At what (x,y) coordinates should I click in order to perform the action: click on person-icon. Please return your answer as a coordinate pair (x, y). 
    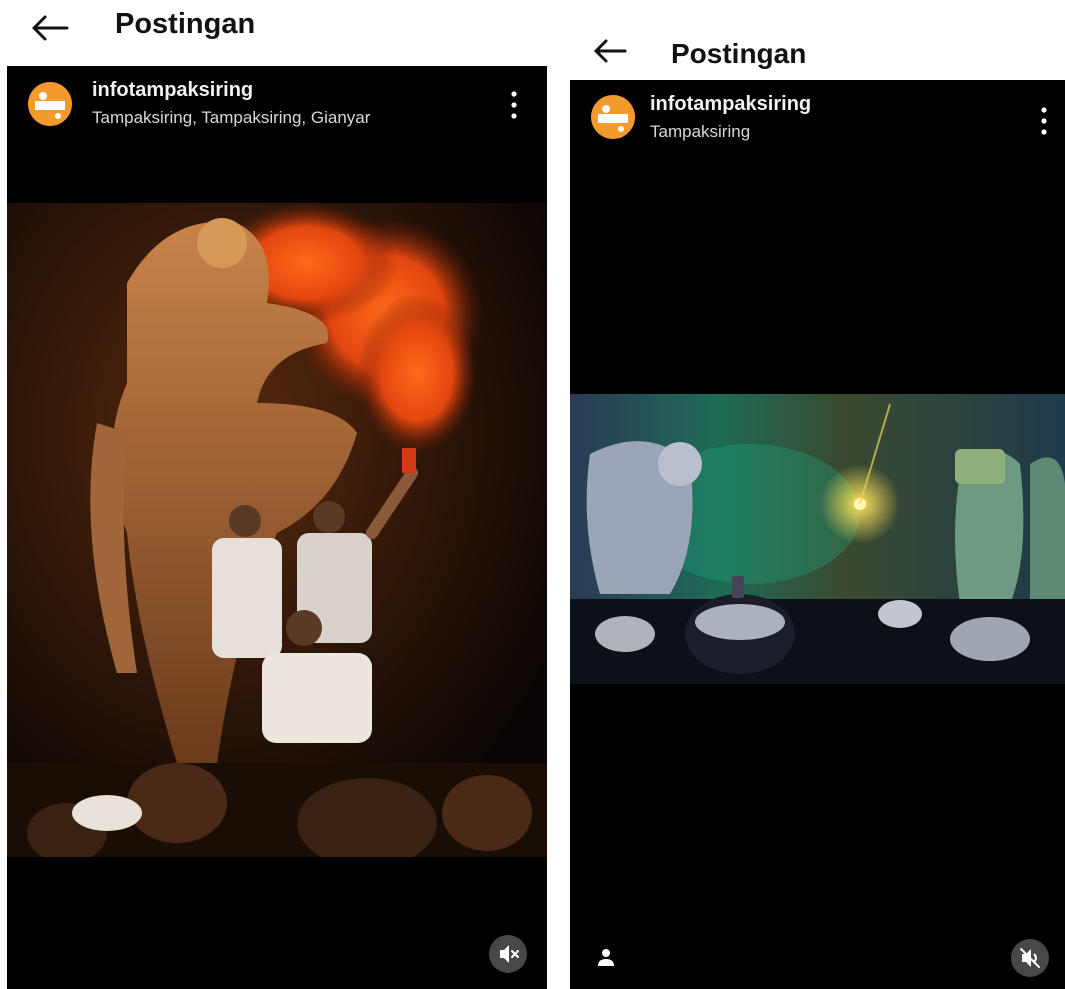
    Looking at the image, I should click on (606, 957).